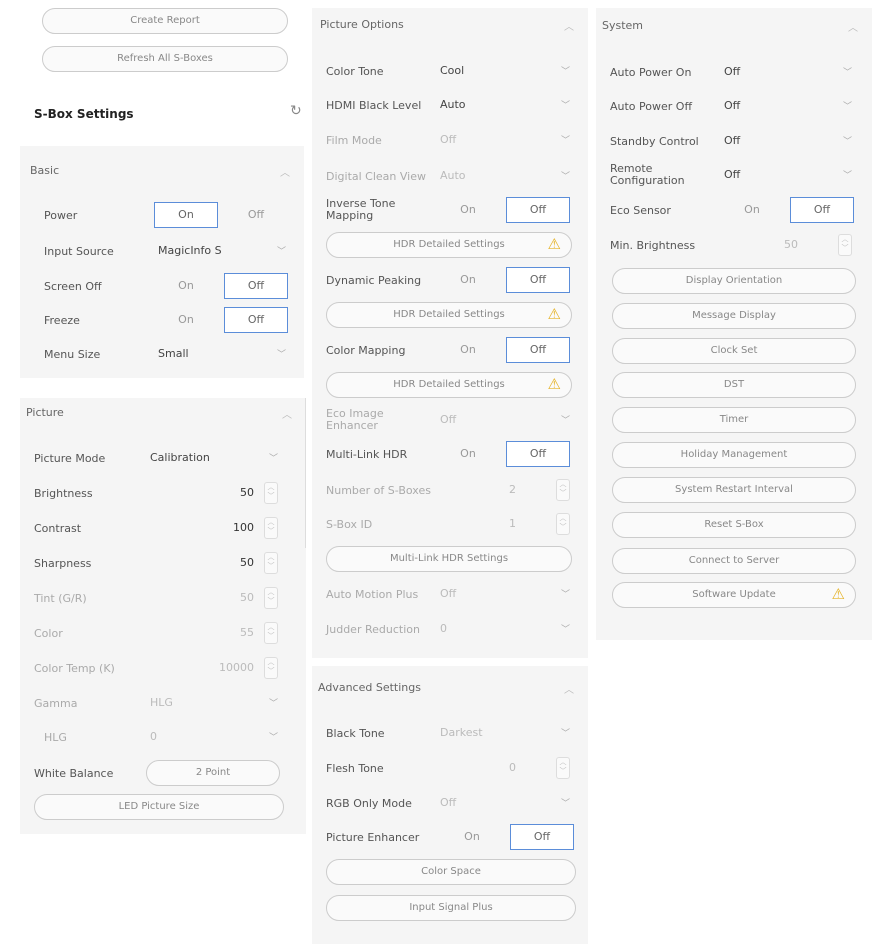  Describe the element at coordinates (472, 837) in the screenshot. I see `picture-enhancer-on-toggle: On` at that location.